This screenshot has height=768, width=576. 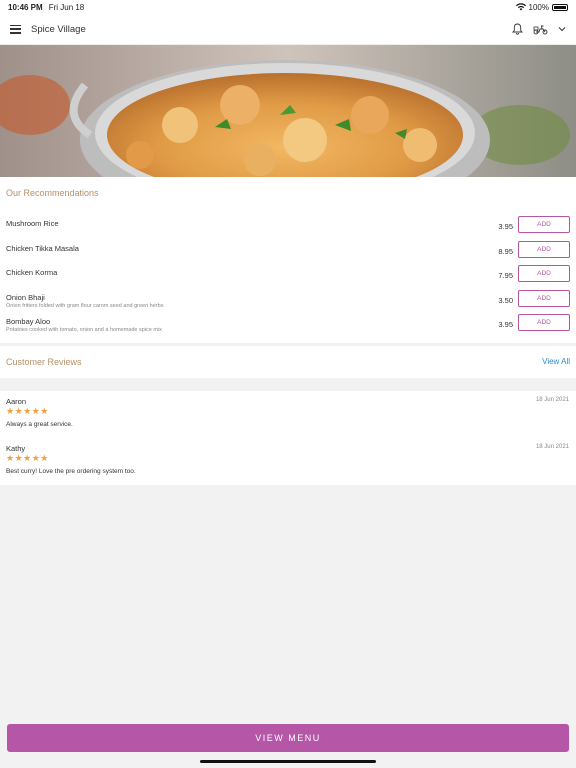 I want to click on battery-percent: 100%, so click(x=538, y=7).